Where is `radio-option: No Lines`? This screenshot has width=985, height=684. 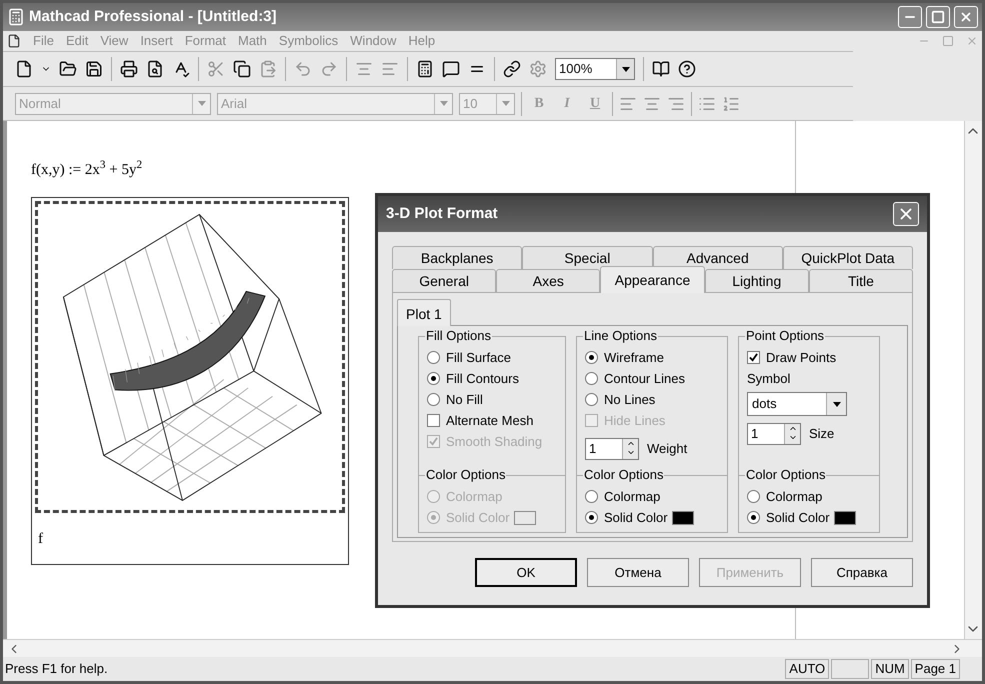 radio-option: No Lines is located at coordinates (652, 399).